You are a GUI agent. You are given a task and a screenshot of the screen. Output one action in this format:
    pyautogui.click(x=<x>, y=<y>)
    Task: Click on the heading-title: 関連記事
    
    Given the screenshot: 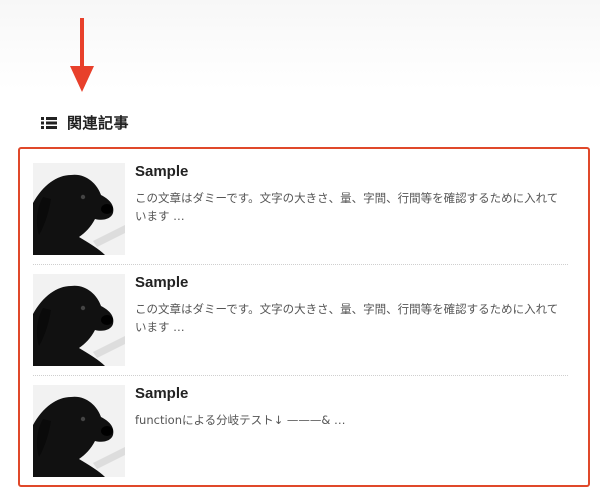 What is the action you would take?
    pyautogui.click(x=98, y=123)
    